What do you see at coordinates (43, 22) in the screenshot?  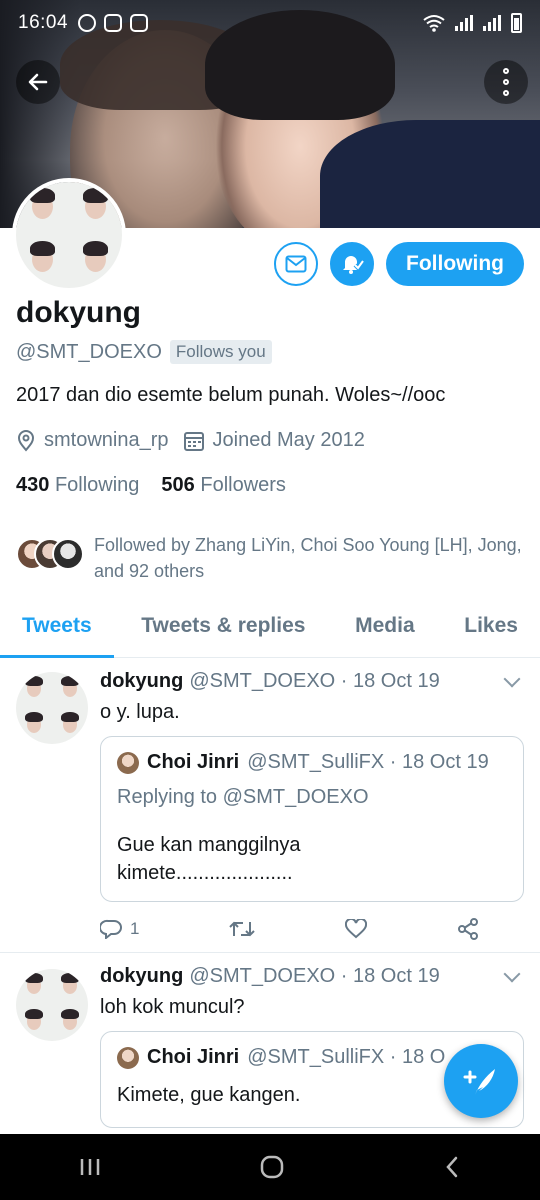 I see `status-time: 16:04` at bounding box center [43, 22].